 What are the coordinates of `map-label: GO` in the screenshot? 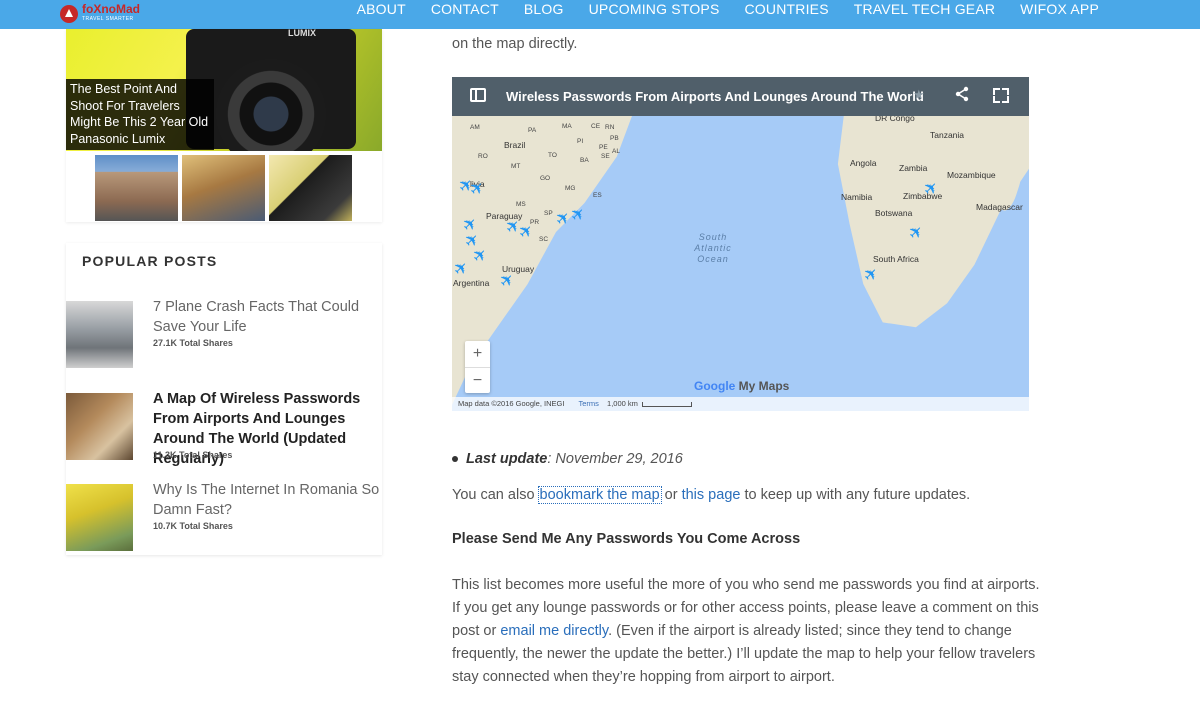 It's located at (545, 178).